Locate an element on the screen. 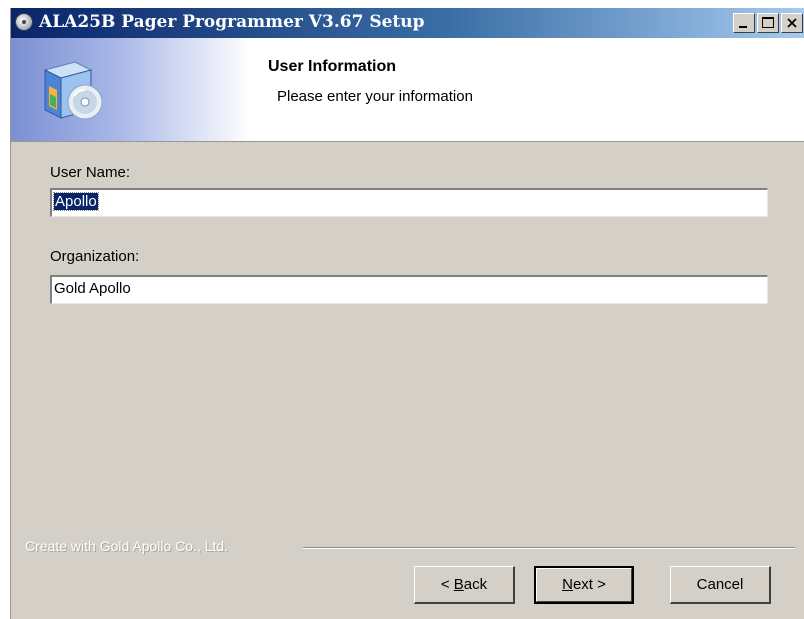 This screenshot has width=804, height=619. cancel-button: Cancel is located at coordinates (720, 585).